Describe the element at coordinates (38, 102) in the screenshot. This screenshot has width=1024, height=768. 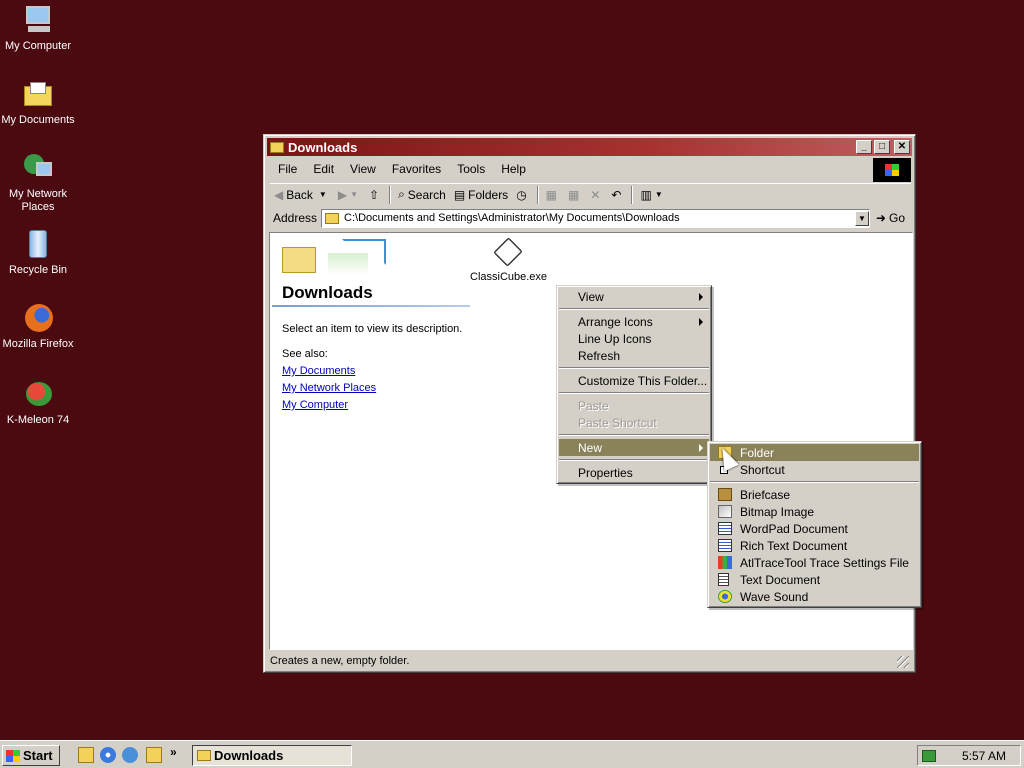
I see `desktop-icon-my-documents: My Documents` at that location.